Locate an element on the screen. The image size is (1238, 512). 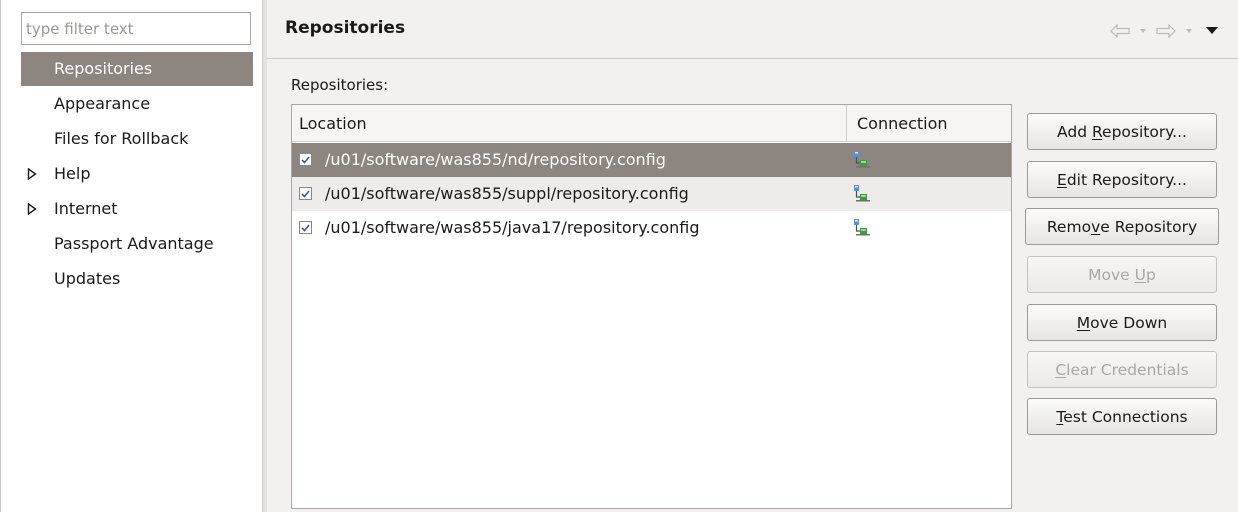
nav-item-label: Internet is located at coordinates (86, 208).